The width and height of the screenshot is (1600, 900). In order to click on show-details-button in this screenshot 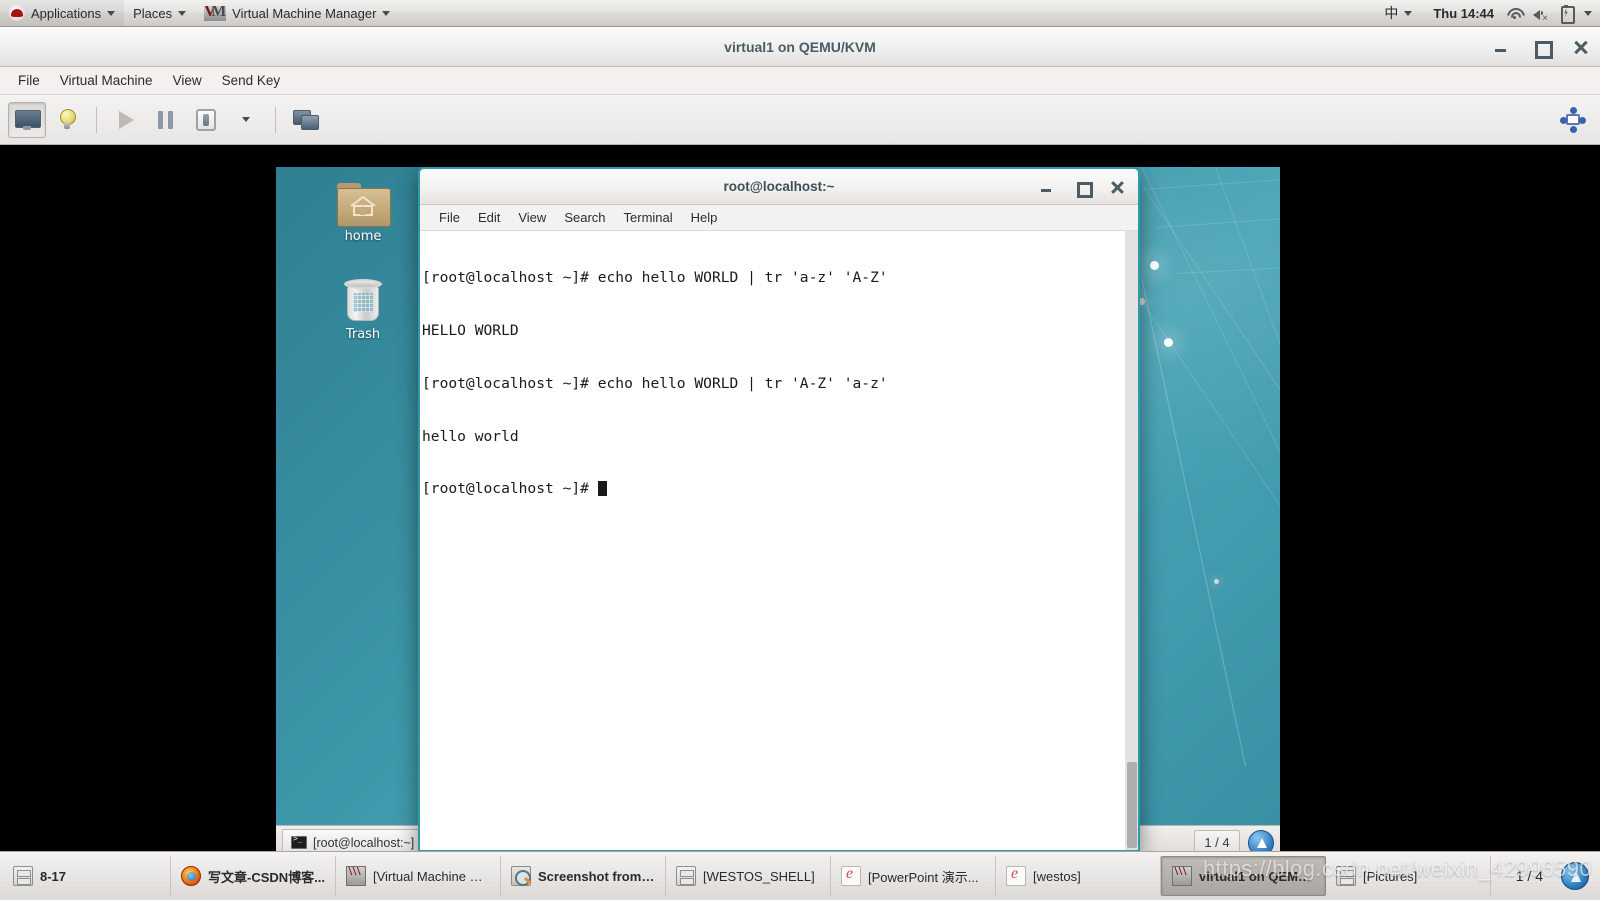, I will do `click(67, 120)`.